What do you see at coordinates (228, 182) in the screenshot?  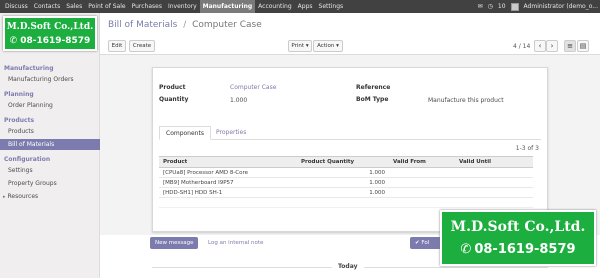 I see `cell-product: [MB9] Motherboard I9P57` at bounding box center [228, 182].